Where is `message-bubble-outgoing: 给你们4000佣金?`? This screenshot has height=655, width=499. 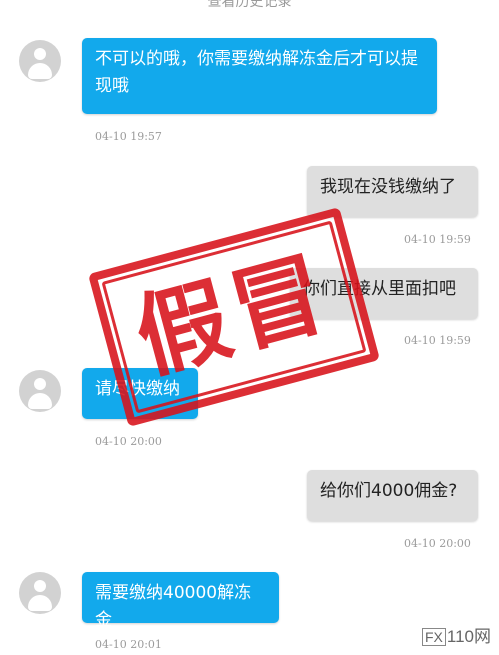
message-bubble-outgoing: 给你们4000佣金? is located at coordinates (392, 495).